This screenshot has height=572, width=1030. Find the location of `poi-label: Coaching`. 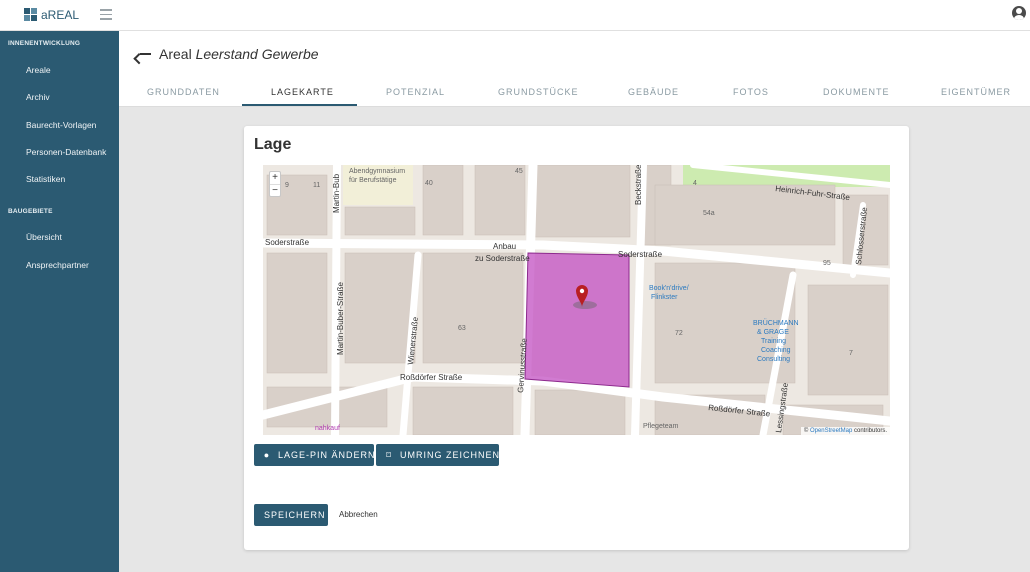

poi-label: Coaching is located at coordinates (776, 350).